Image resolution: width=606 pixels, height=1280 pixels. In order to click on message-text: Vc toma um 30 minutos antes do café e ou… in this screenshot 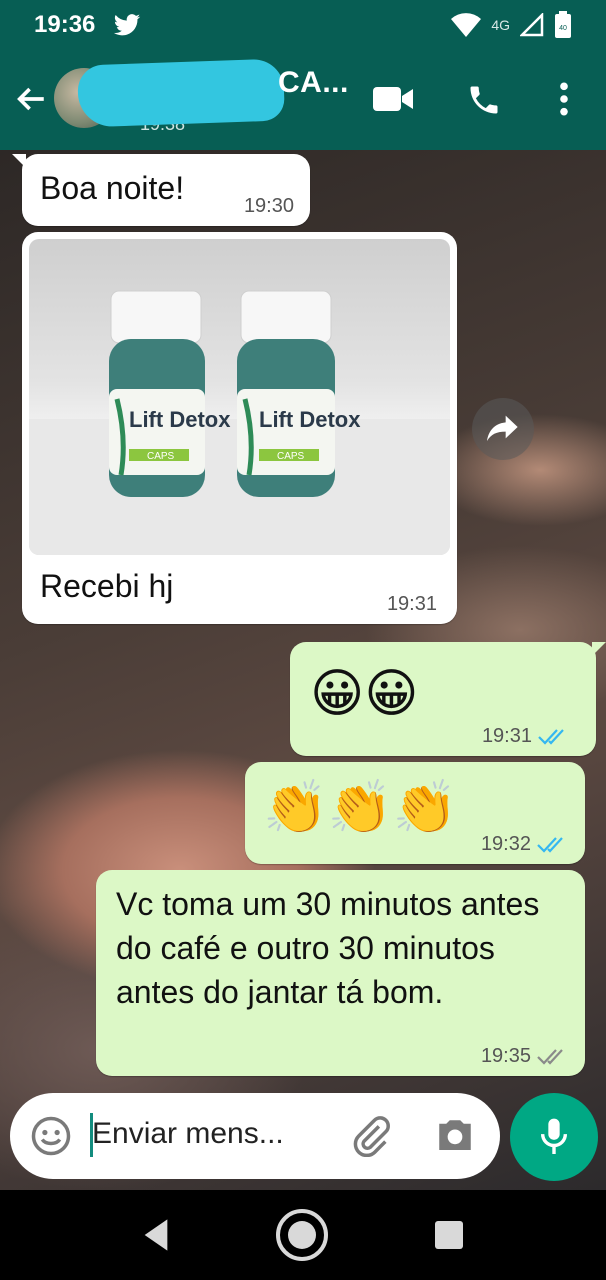, I will do `click(328, 948)`.